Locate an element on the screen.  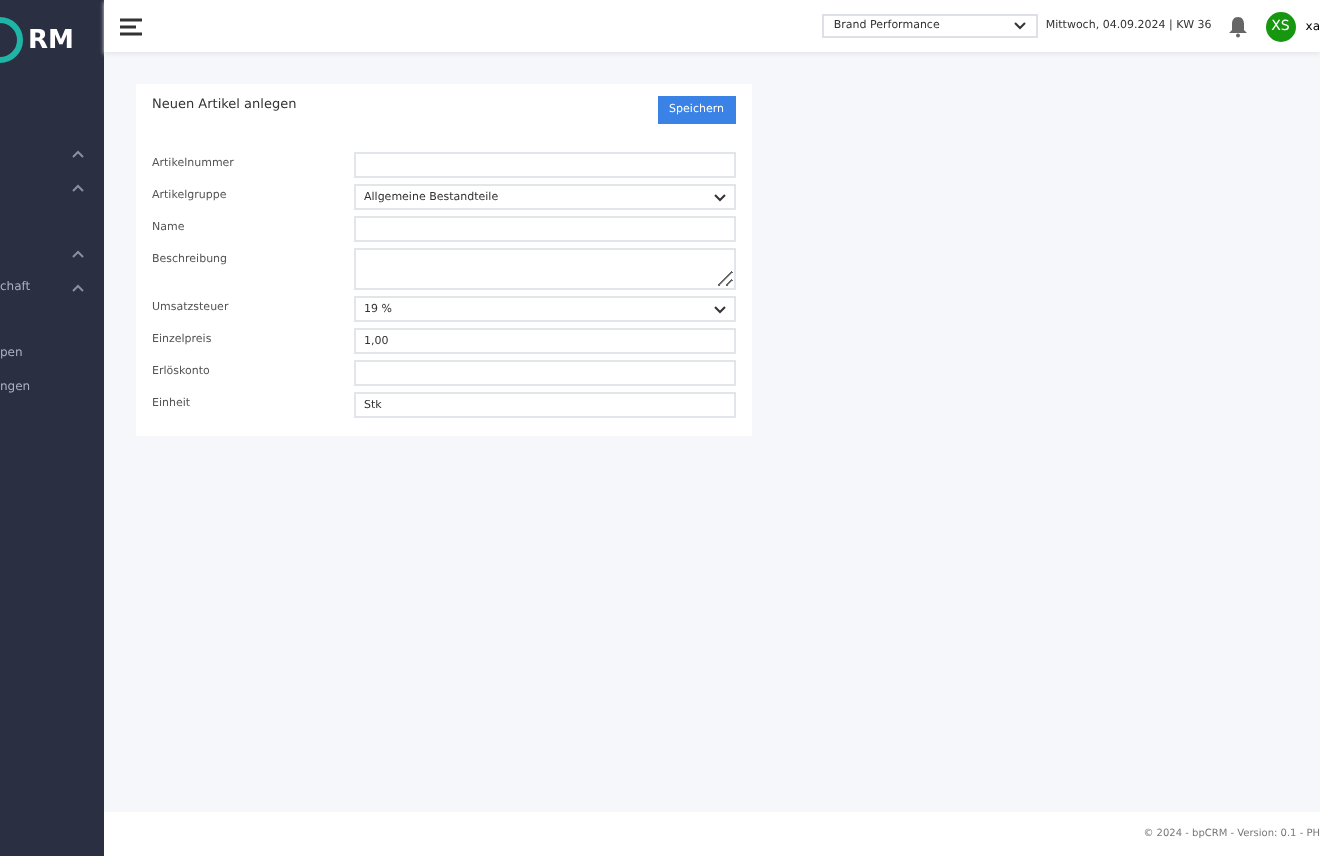
logo-ring-icon is located at coordinates (14, 40).